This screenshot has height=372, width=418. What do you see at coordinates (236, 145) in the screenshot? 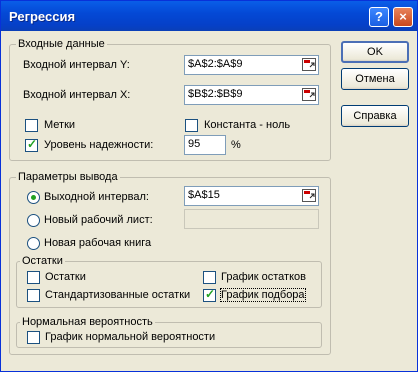
I see `confidence-unit: %` at bounding box center [236, 145].